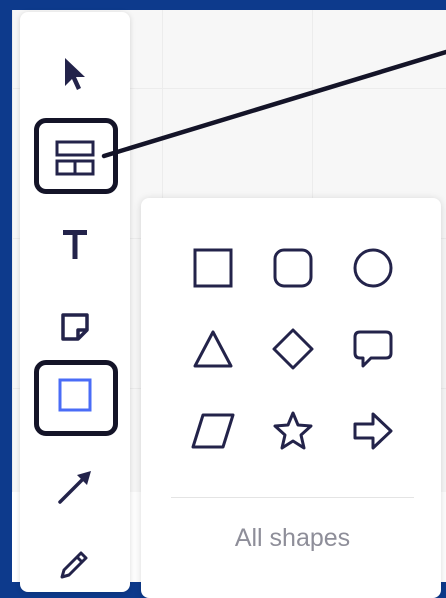 This screenshot has width=446, height=598. I want to click on triangle-icon, so click(213, 349).